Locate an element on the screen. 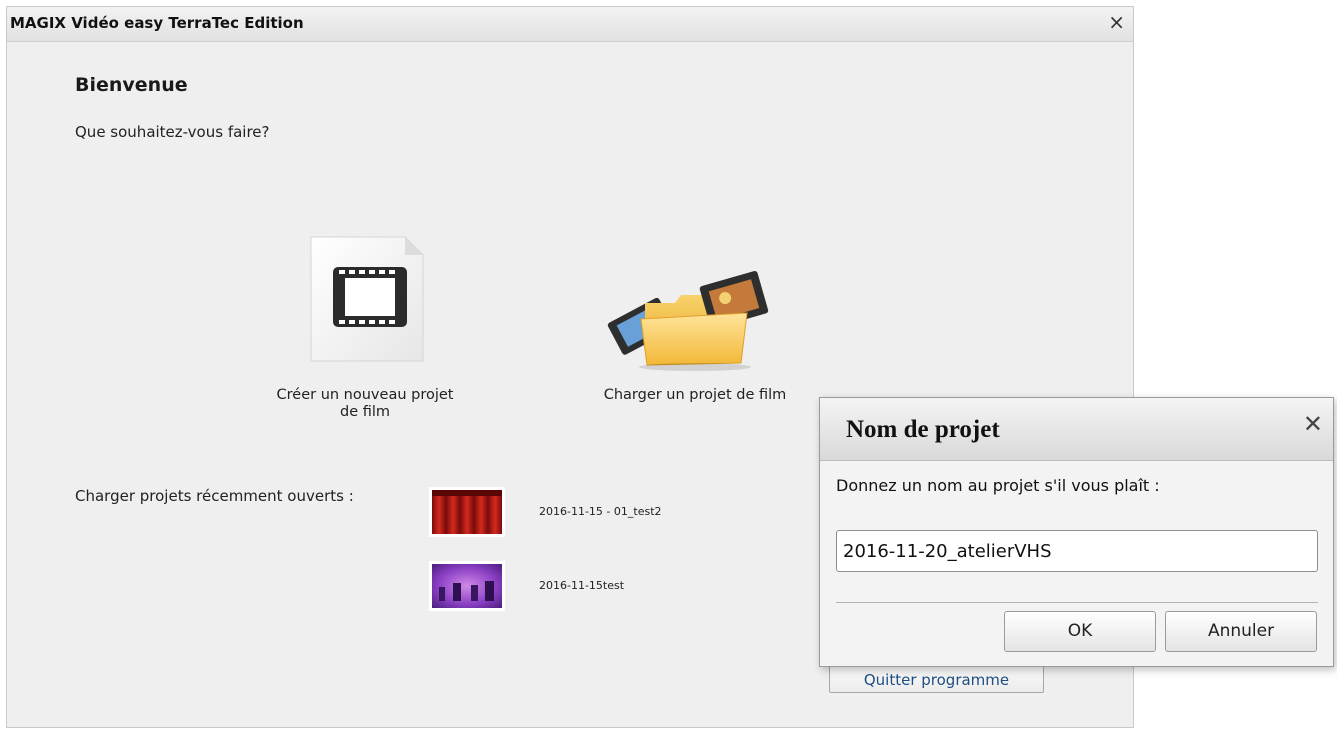 The width and height of the screenshot is (1337, 731). new-project-label-line1: Créer un nouveau projet is located at coordinates (365, 395).